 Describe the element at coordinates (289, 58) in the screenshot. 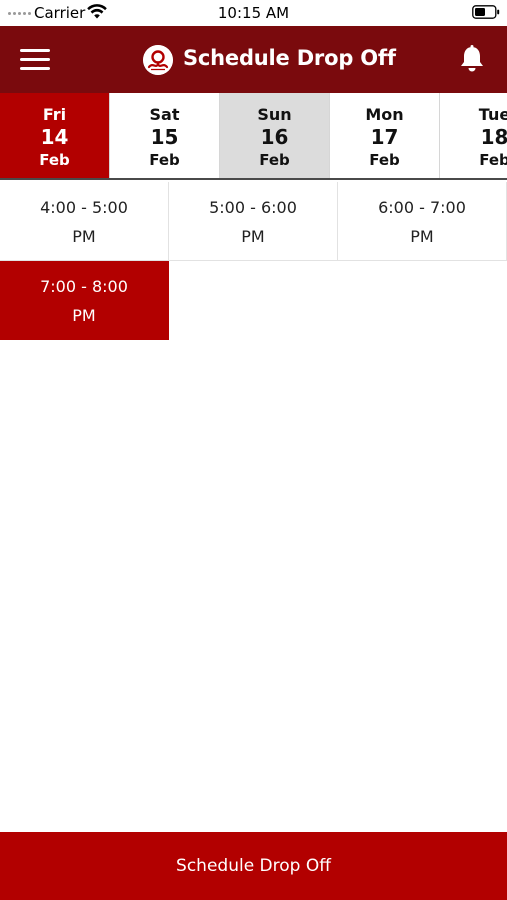

I see `page-title: Schedule Drop Off` at that location.